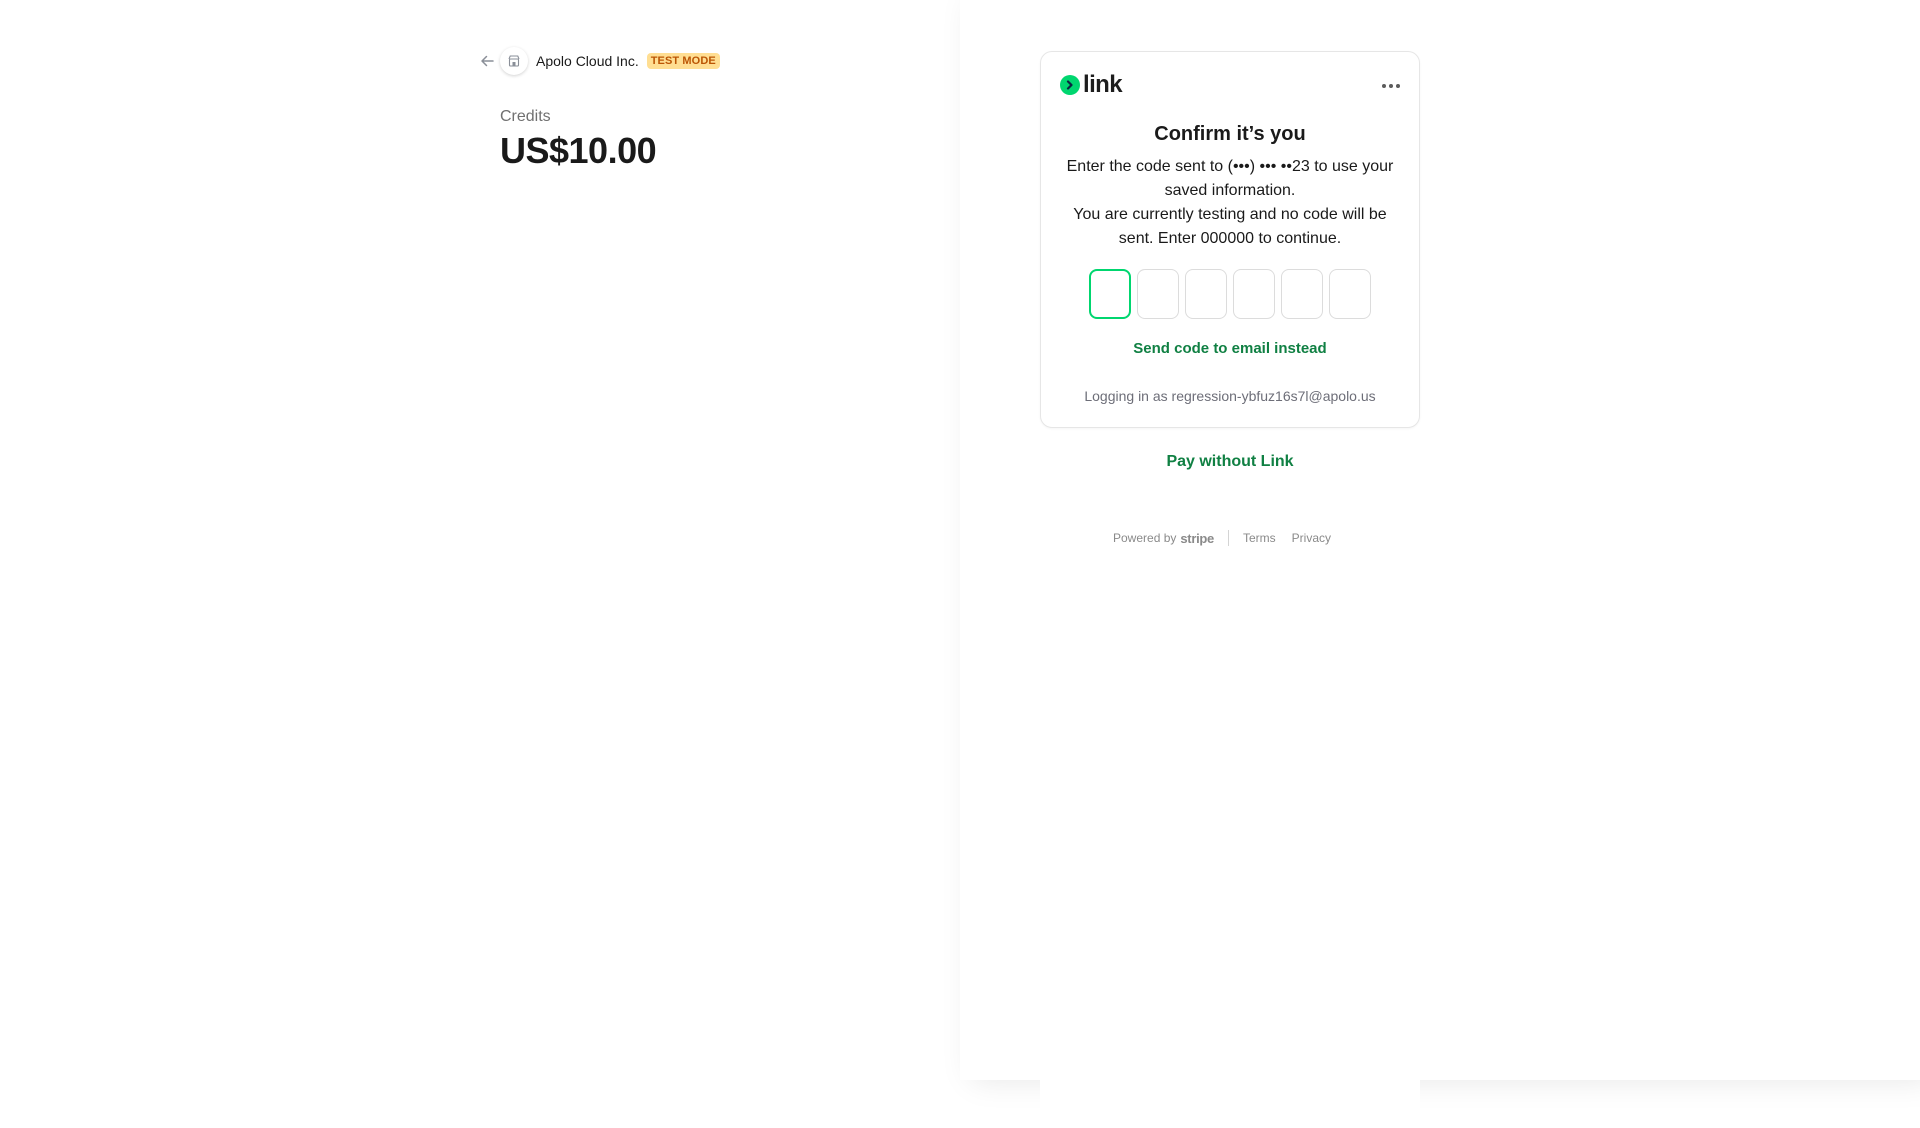 Image resolution: width=1920 pixels, height=1128 pixels. What do you see at coordinates (1197, 538) in the screenshot?
I see `stripe-logo: stripe` at bounding box center [1197, 538].